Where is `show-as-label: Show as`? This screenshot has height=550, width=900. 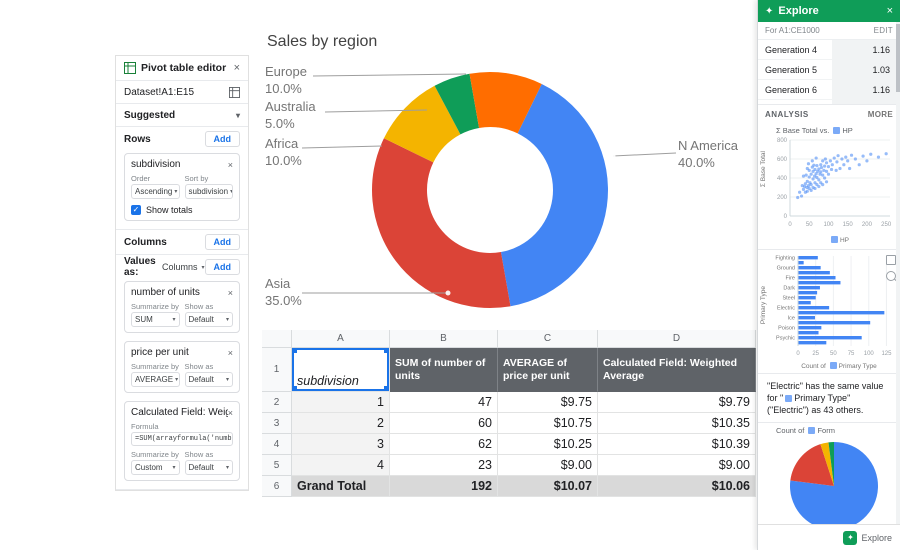
show-as-label: Show as is located at coordinates (199, 366).